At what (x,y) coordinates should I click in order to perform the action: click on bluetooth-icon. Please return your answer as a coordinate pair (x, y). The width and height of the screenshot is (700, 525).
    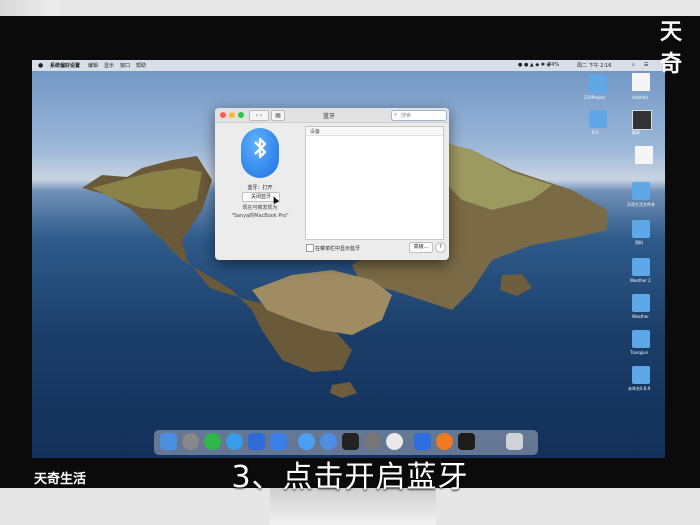
    Looking at the image, I should click on (260, 153).